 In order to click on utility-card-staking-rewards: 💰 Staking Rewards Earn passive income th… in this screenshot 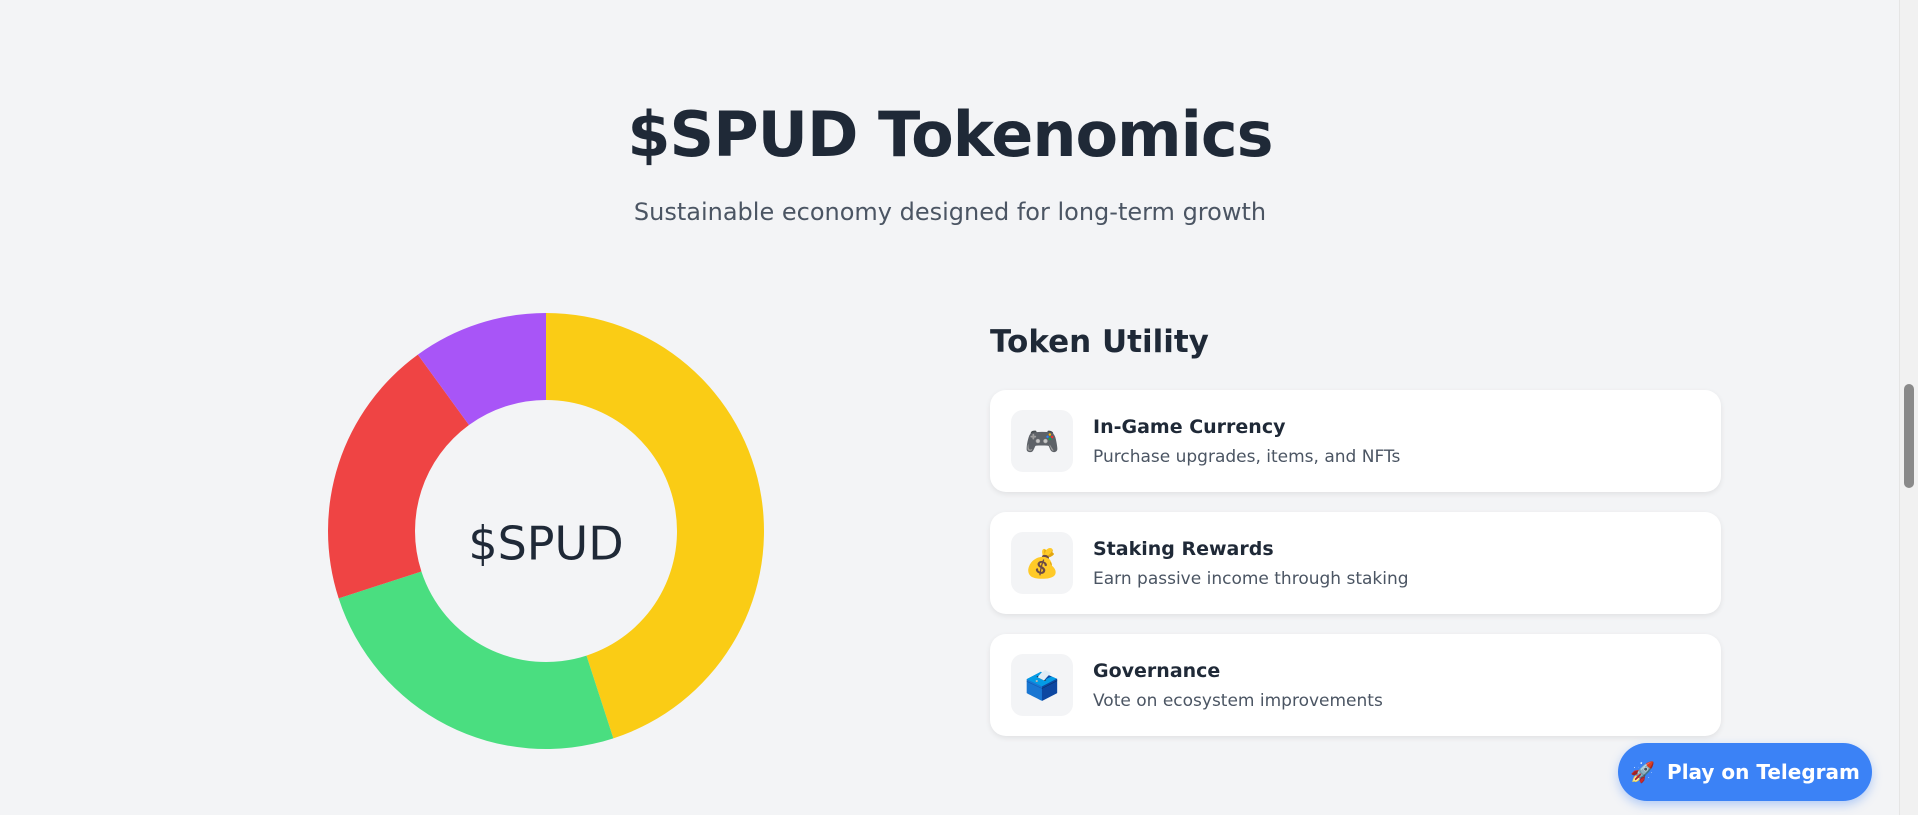, I will do `click(1355, 563)`.